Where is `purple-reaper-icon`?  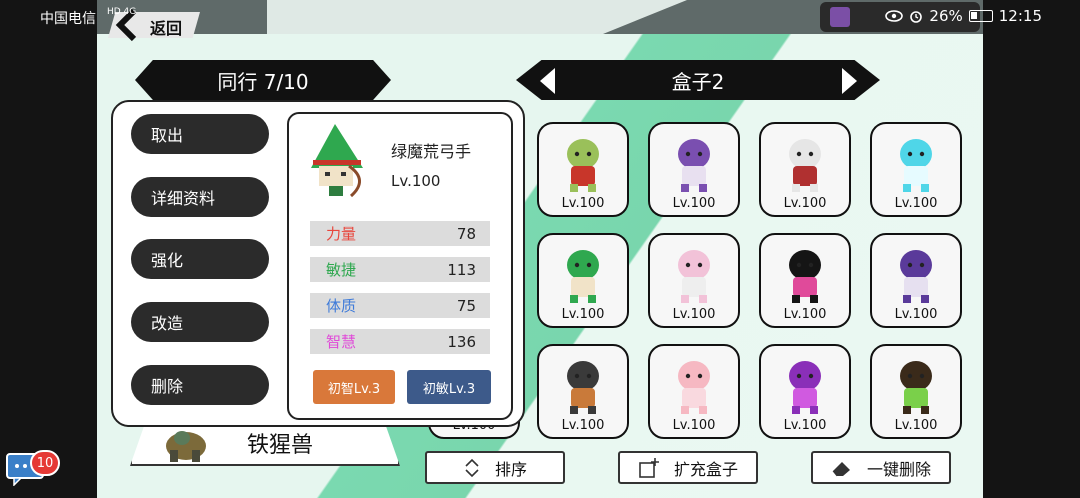 purple-reaper-icon is located at coordinates (916, 276).